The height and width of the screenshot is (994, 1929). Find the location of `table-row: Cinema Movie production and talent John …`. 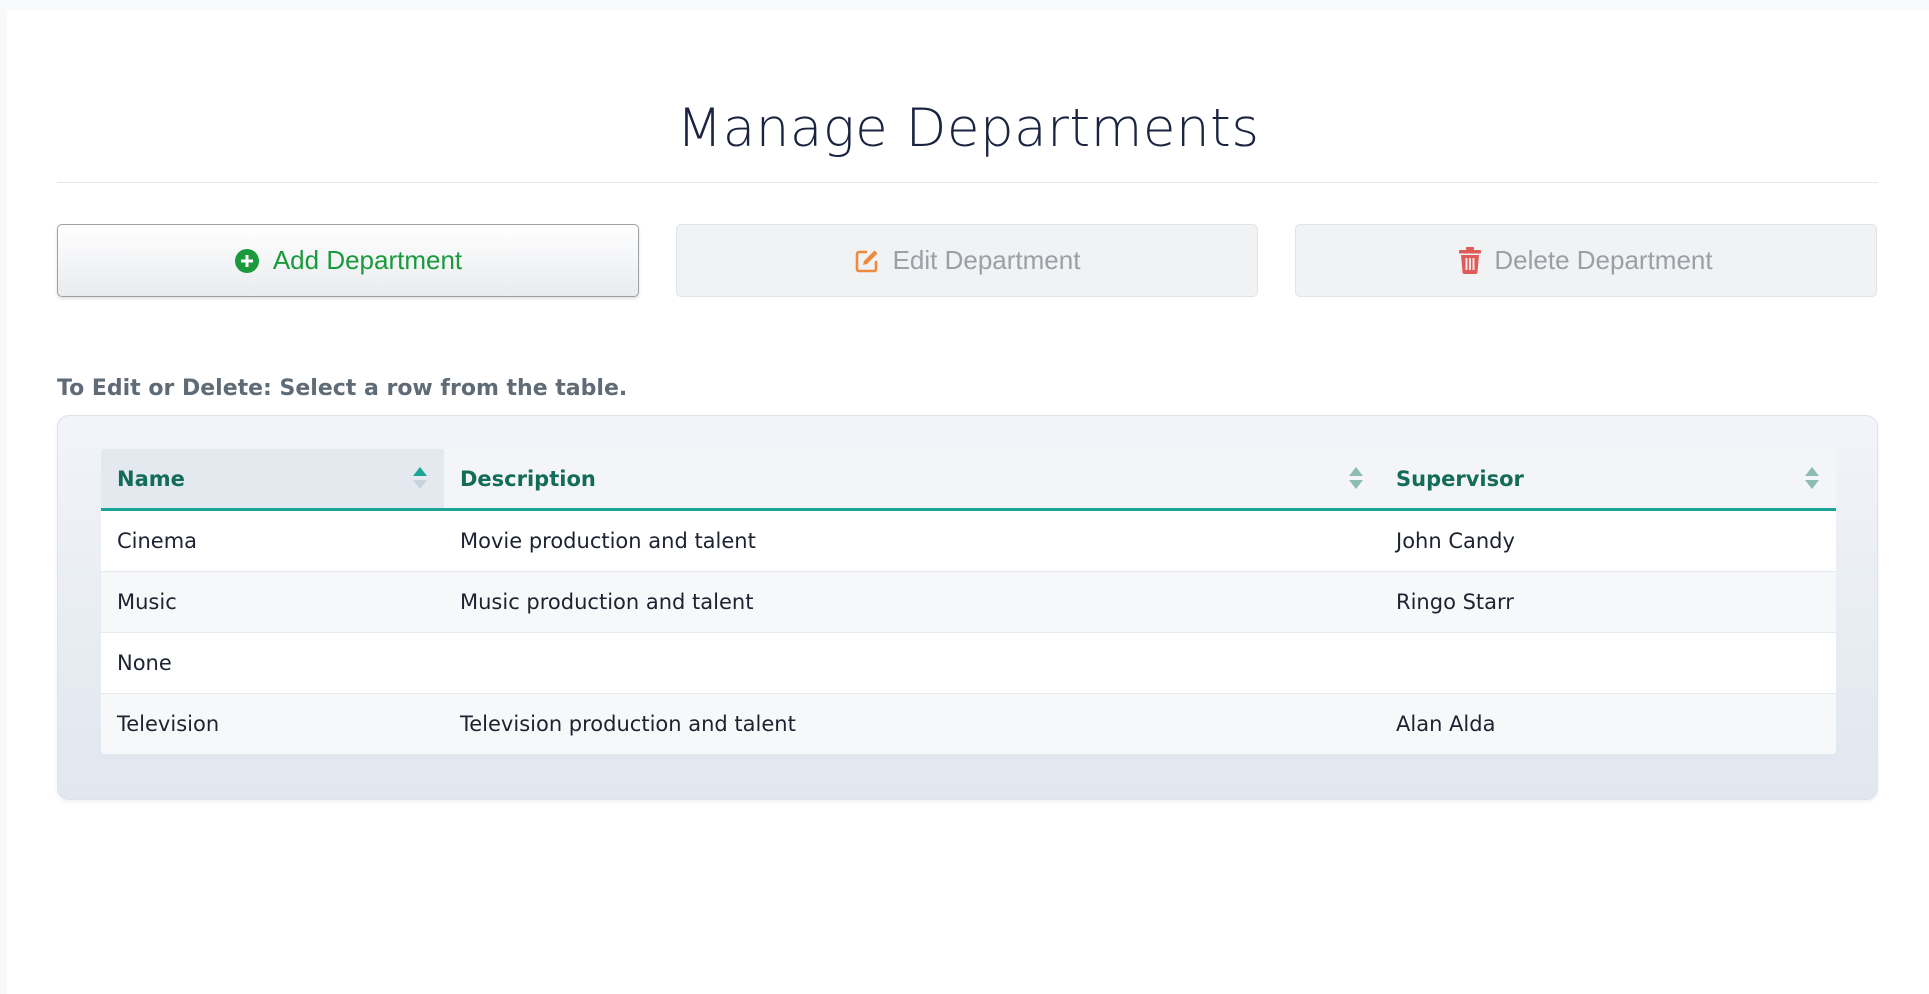

table-row: Cinema Movie production and talent John … is located at coordinates (968, 541).